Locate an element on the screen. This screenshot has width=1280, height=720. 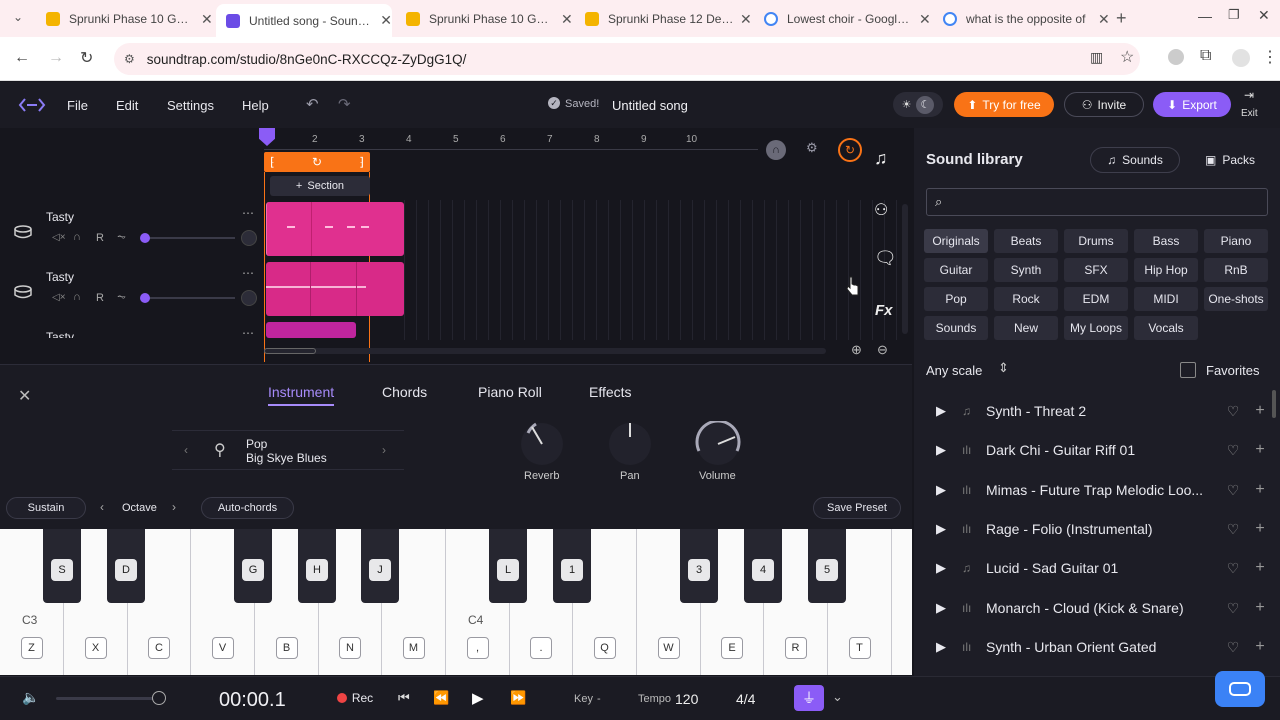
new-tab-icon: + is located at coordinates (1121, 18).